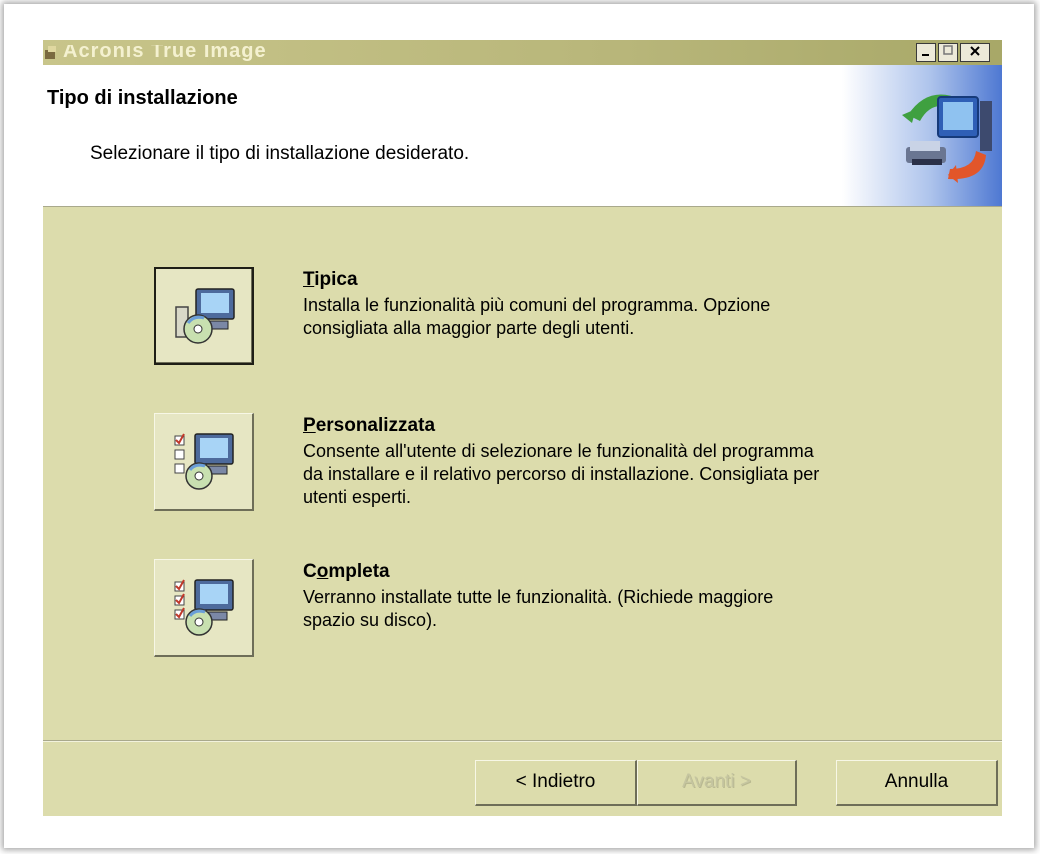 The width and height of the screenshot is (1040, 854). What do you see at coordinates (322, 571) in the screenshot?
I see `mnemonic-complete: o` at bounding box center [322, 571].